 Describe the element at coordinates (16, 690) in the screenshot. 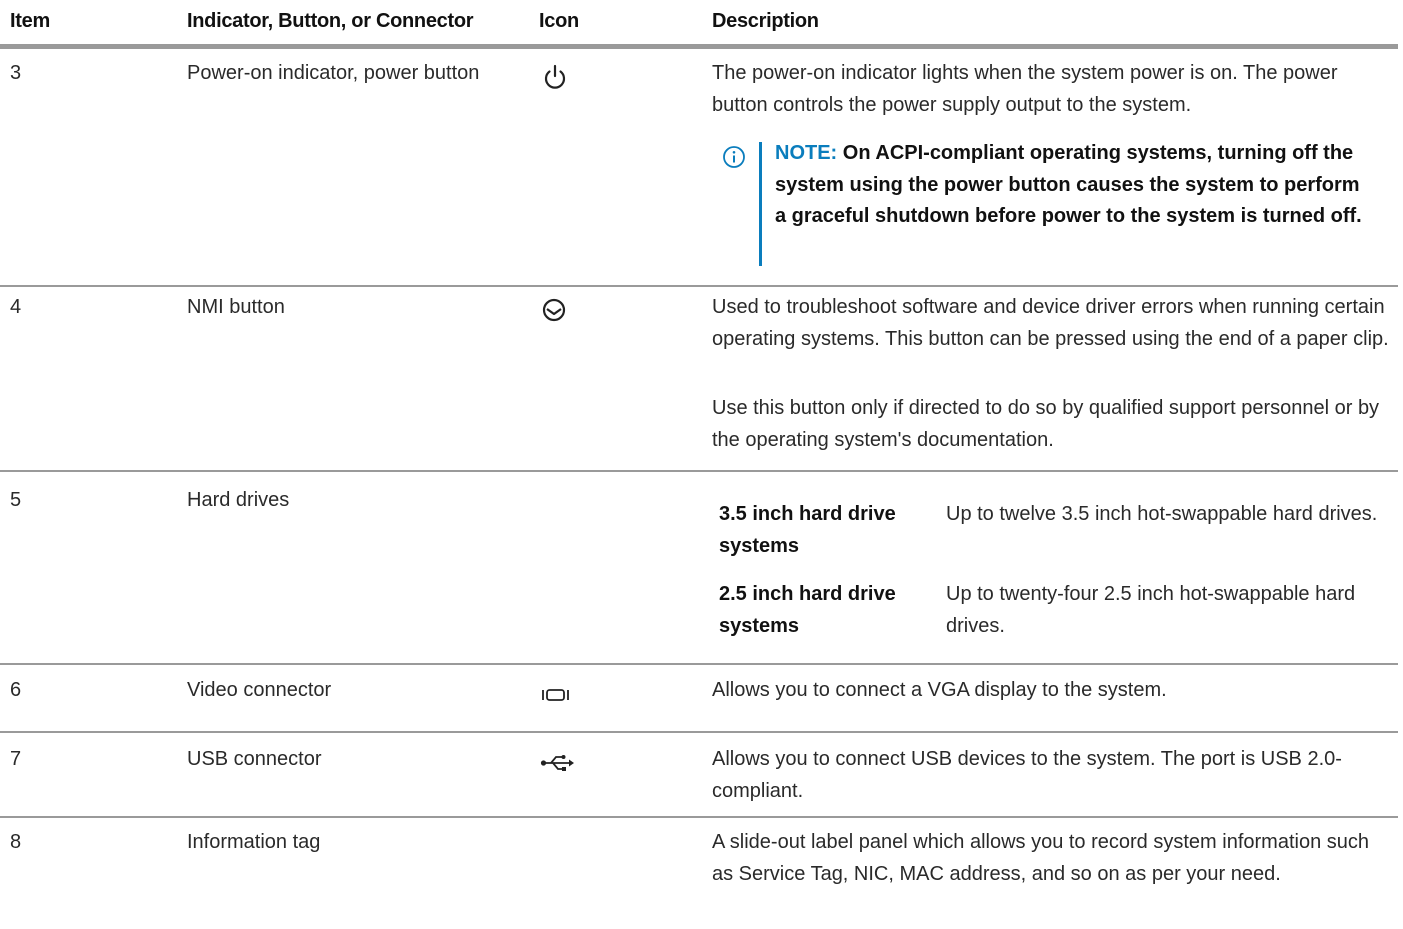

I see `row-item-number: 6` at that location.